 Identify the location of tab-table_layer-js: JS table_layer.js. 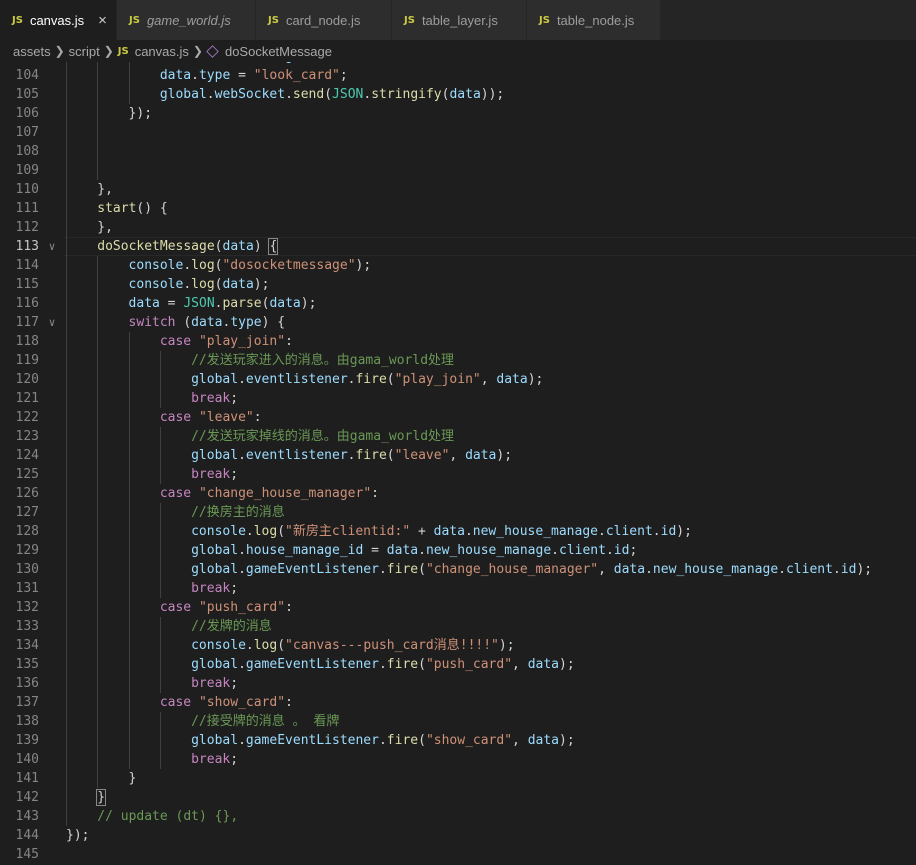
(459, 20).